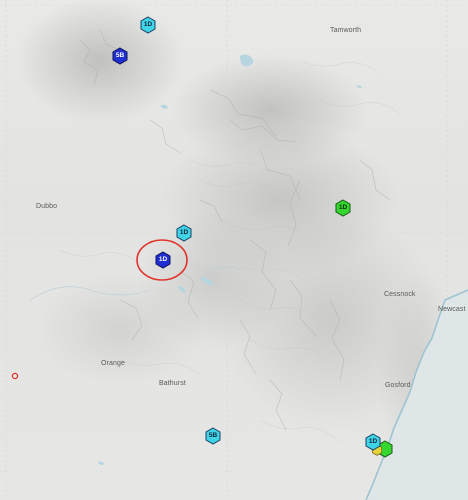 The width and height of the screenshot is (468, 500). What do you see at coordinates (15, 376) in the screenshot?
I see `small-red-marker` at bounding box center [15, 376].